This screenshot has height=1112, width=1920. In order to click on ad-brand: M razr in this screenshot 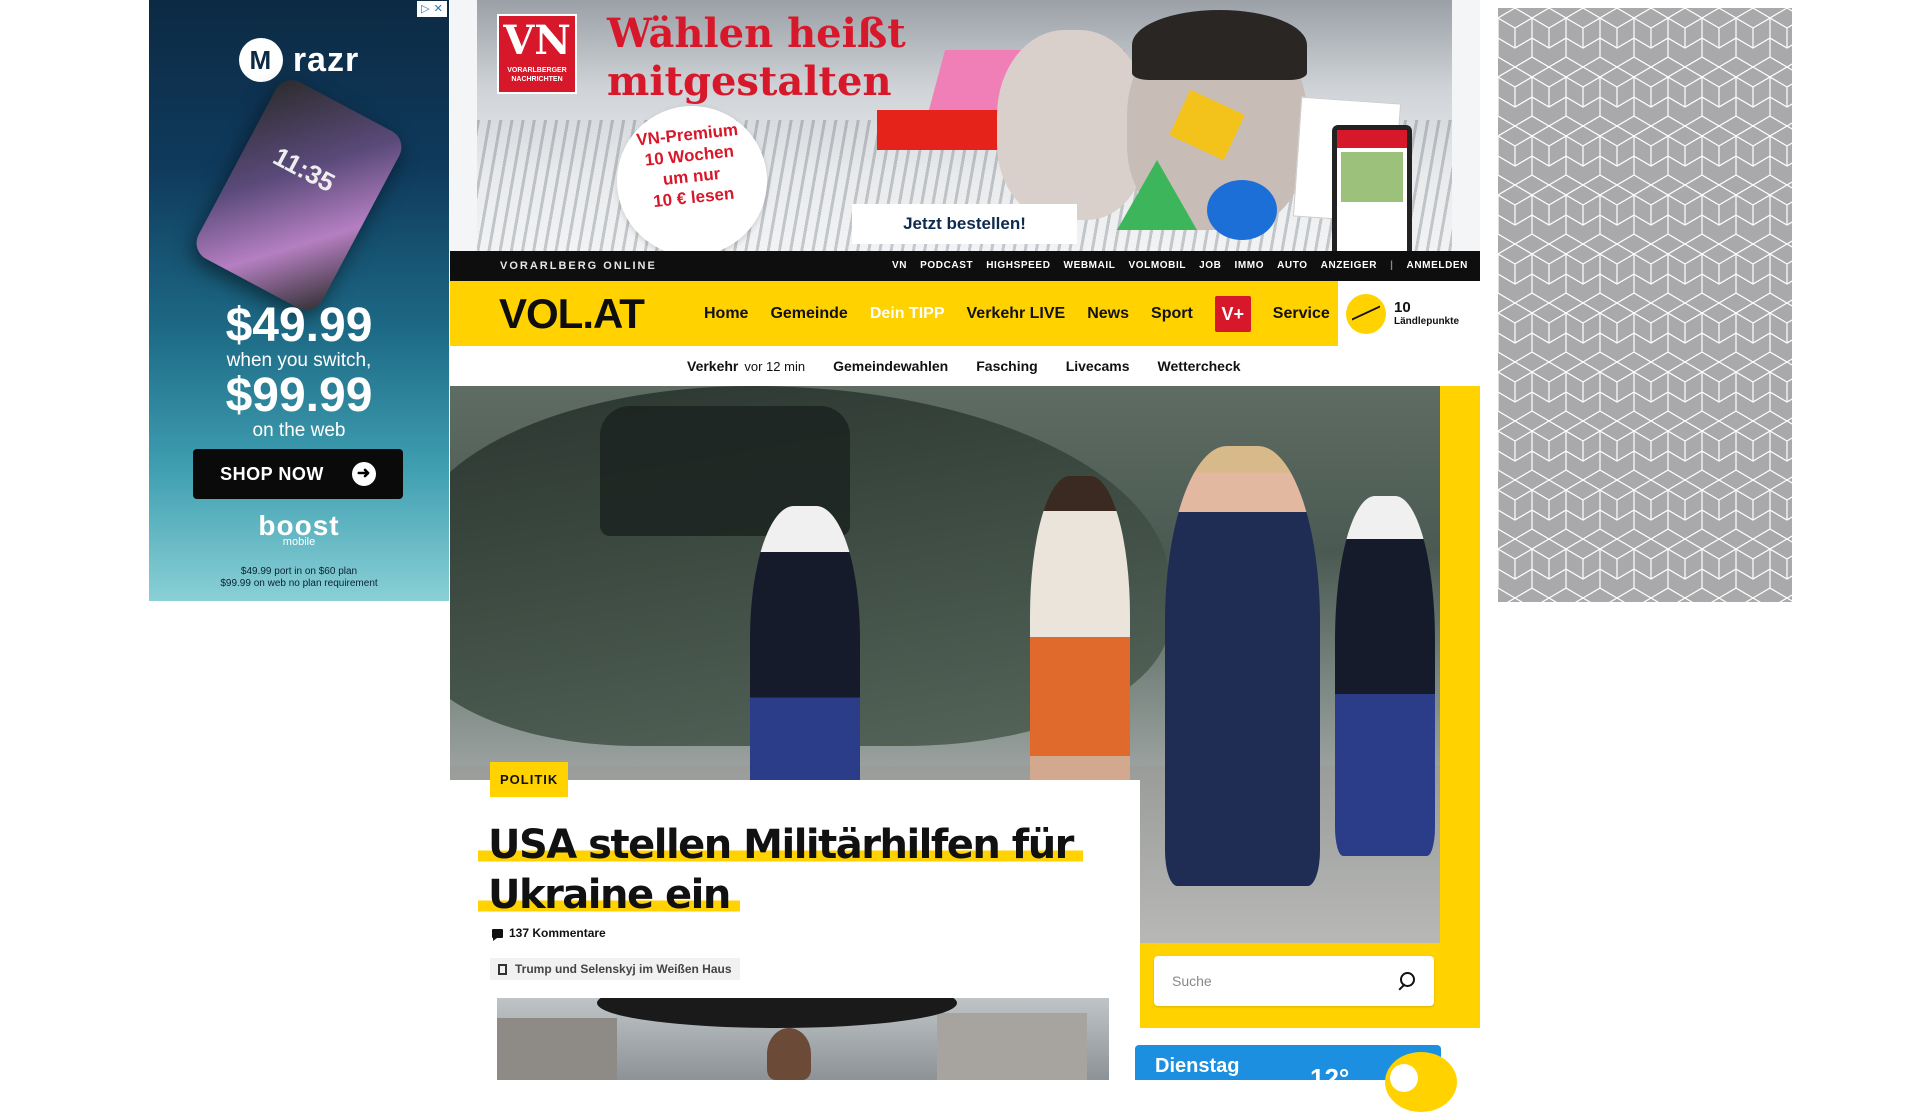, I will do `click(299, 60)`.